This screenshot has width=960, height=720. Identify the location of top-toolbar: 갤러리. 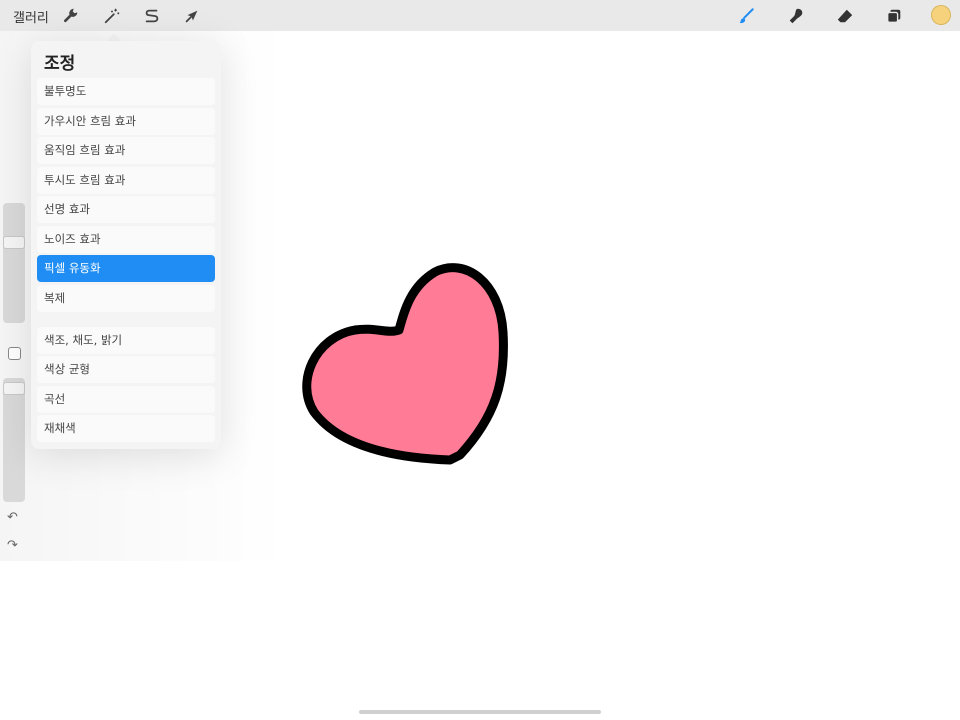
(480, 15).